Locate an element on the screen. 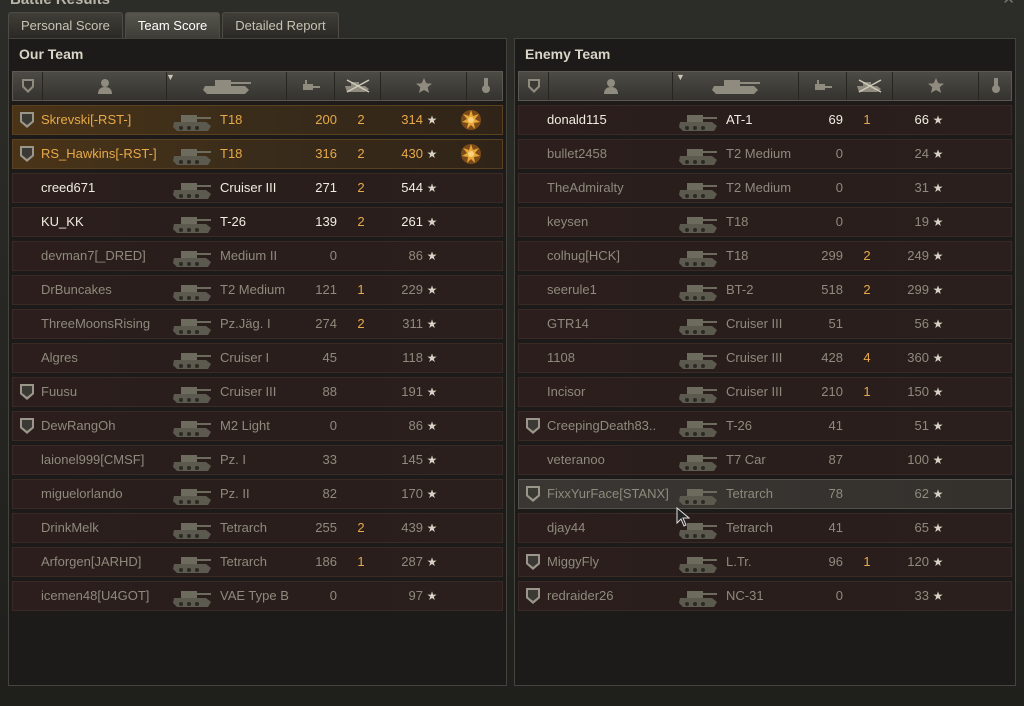  platoon-badge-icon is located at coordinates (27, 392).